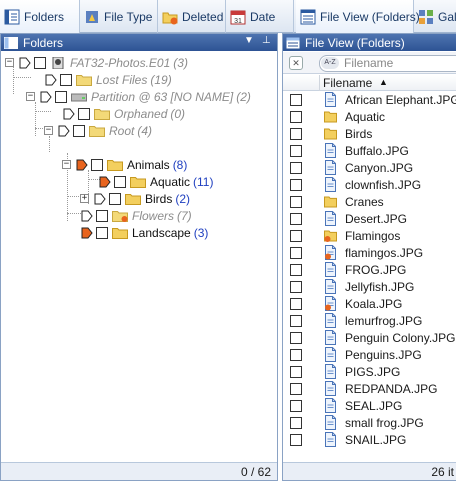 Image resolution: width=456 pixels, height=481 pixels. What do you see at coordinates (249, 40) in the screenshot?
I see `pane-menu-arrow-icon: ▼` at bounding box center [249, 40].